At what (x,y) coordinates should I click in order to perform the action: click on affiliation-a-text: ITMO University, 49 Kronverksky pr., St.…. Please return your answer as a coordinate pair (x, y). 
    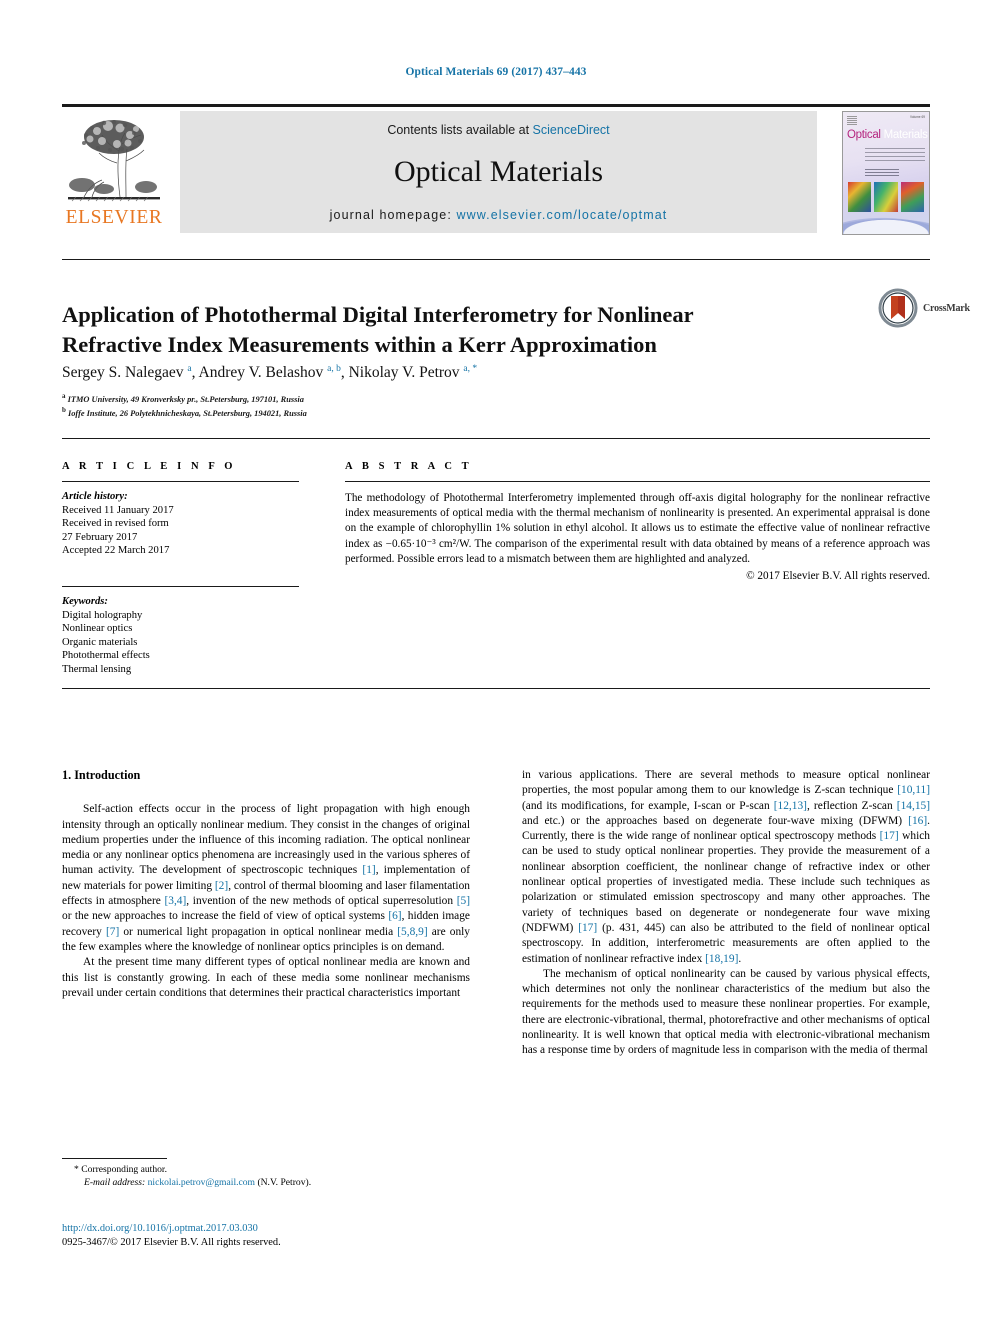
    Looking at the image, I should click on (185, 399).